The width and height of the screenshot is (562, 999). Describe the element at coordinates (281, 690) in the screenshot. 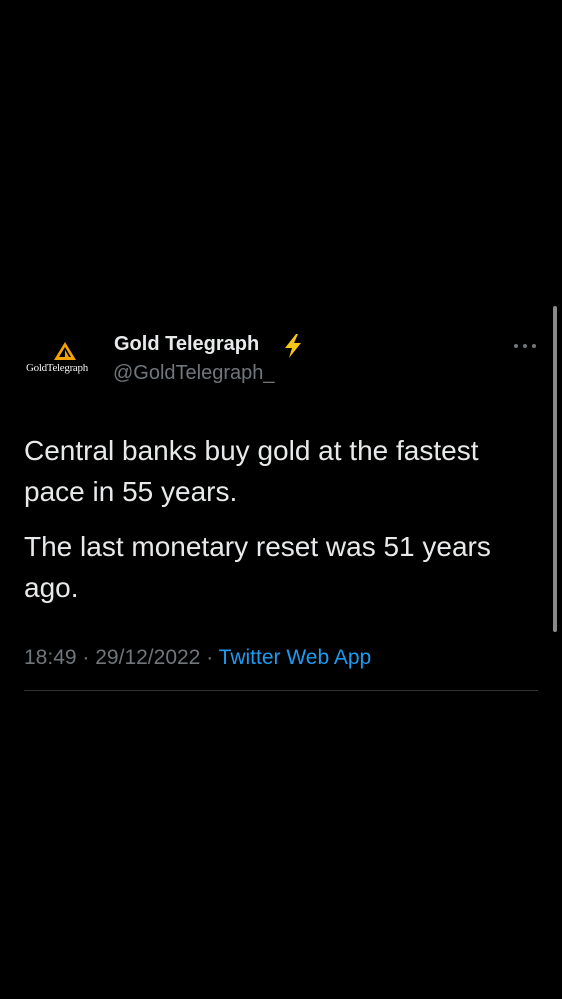

I see `divider` at that location.